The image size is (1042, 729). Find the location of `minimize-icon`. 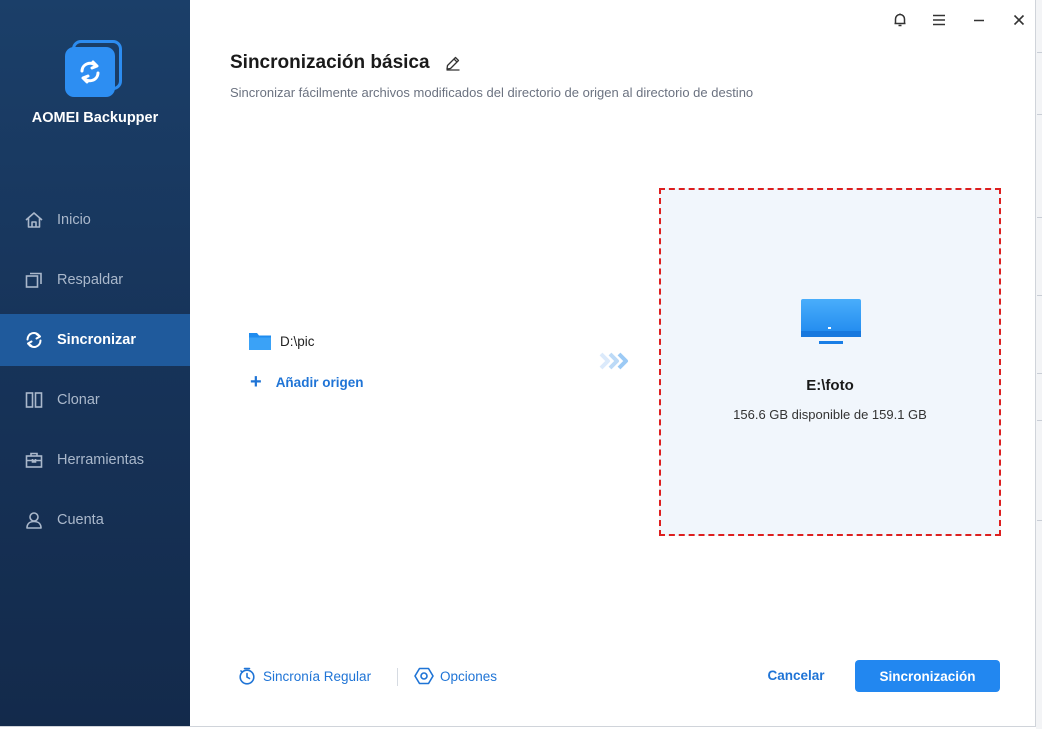

minimize-icon is located at coordinates (979, 20).